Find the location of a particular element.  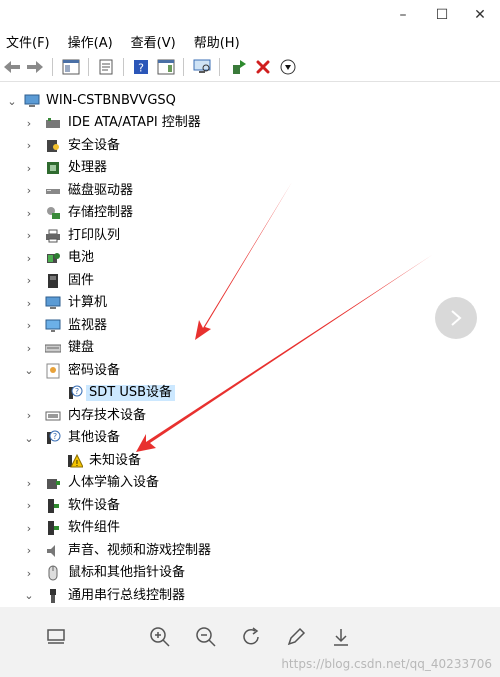

tree-item-firmware: › 固件 is located at coordinates (250, 281).